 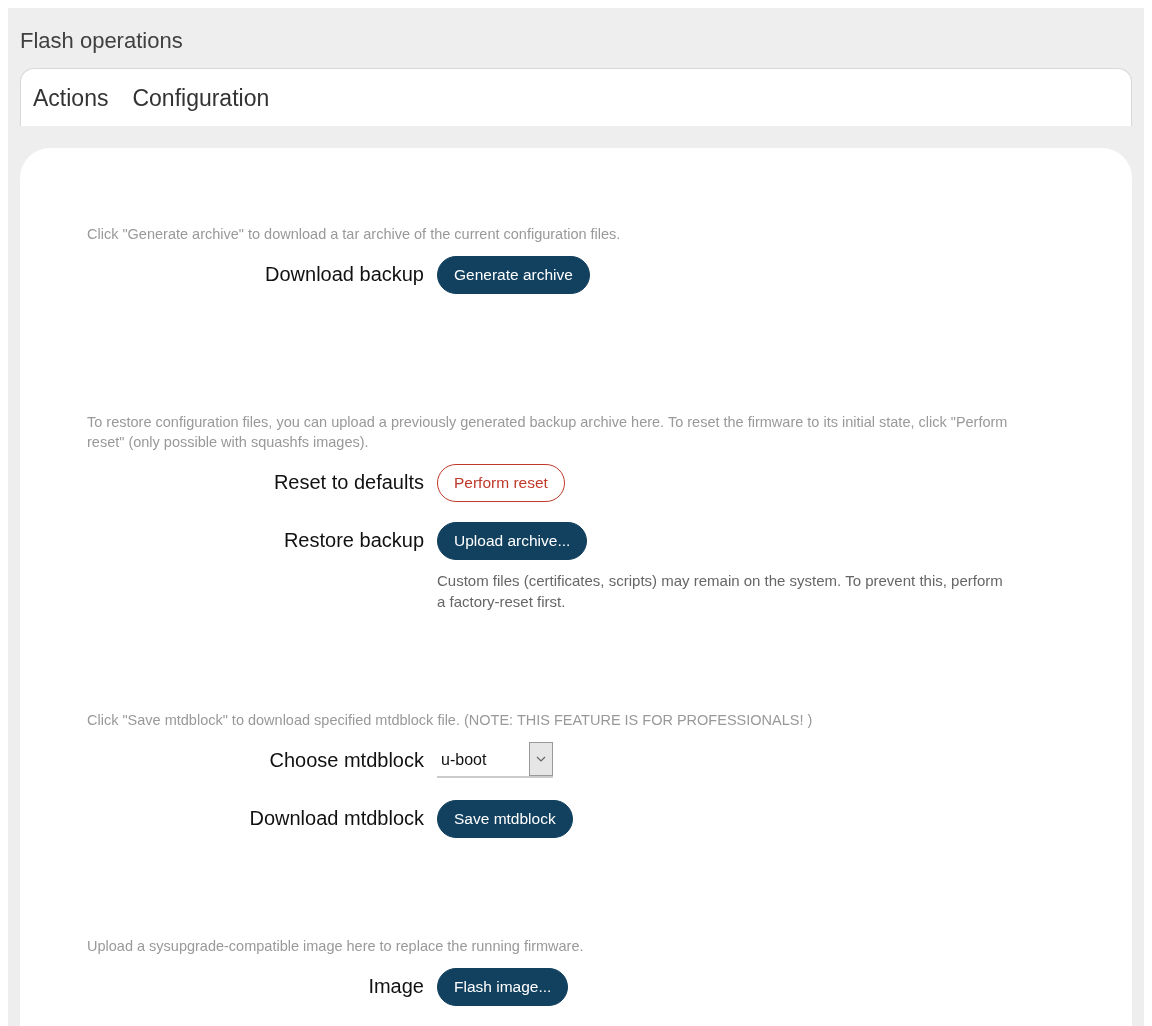 I want to click on field-label: Image, so click(x=396, y=987).